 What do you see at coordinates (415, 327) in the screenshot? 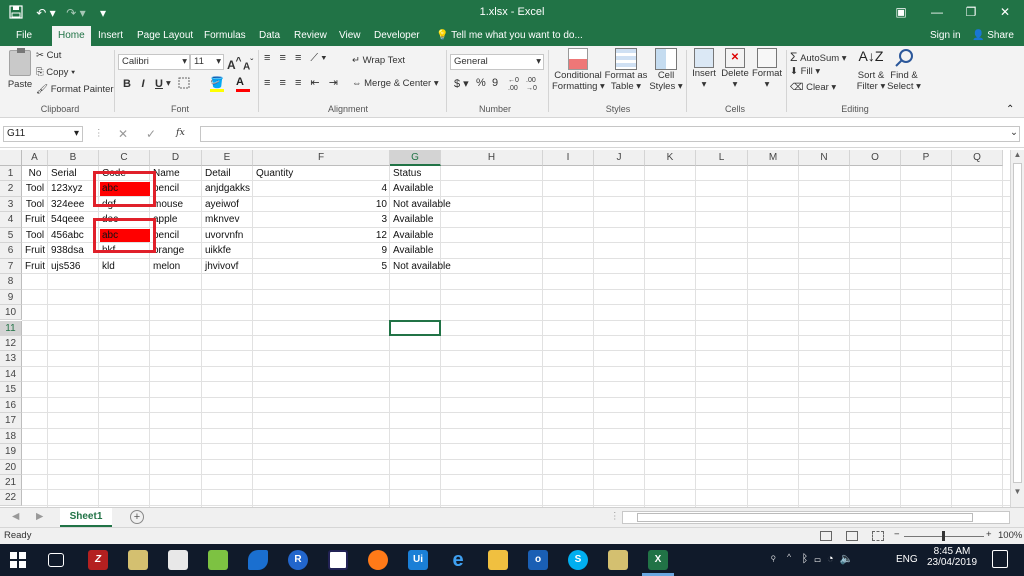
I see `selected-cell` at bounding box center [415, 327].